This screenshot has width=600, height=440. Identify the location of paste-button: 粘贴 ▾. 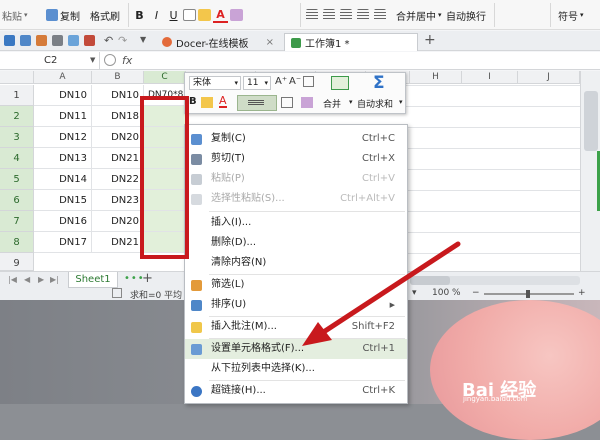
(15, 15).